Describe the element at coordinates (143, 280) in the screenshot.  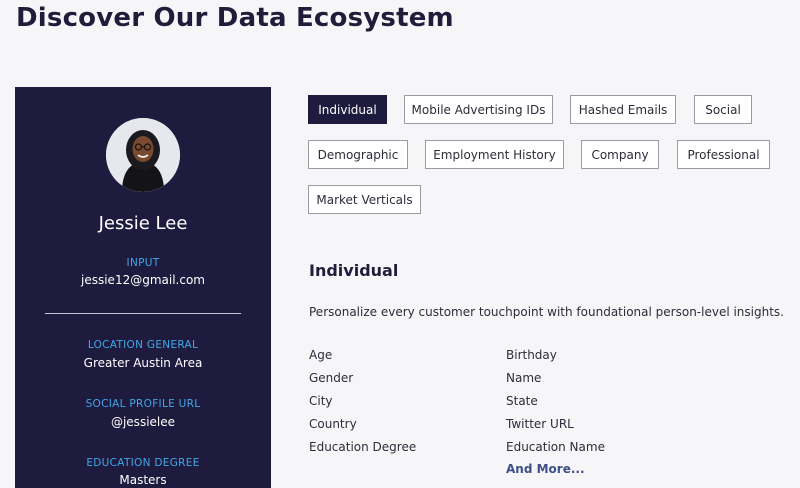
I see `field-value-input: jessie12@gmail.com` at that location.